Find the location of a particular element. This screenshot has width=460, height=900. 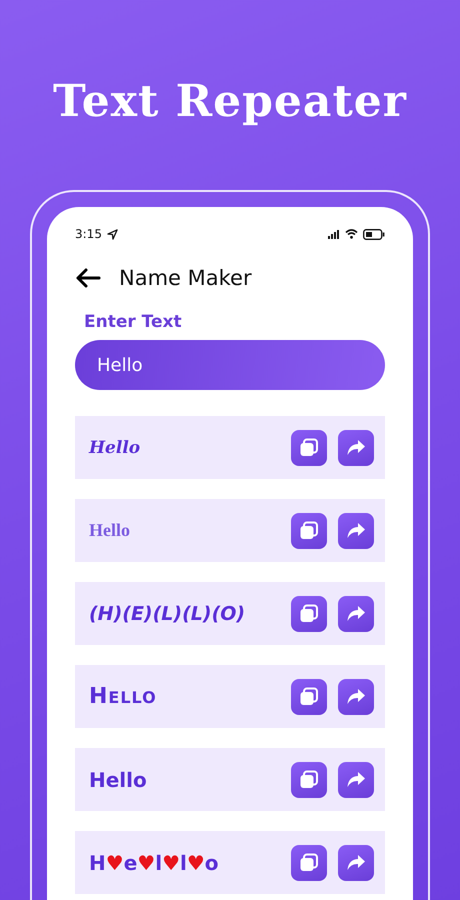

signal-icon is located at coordinates (334, 234).